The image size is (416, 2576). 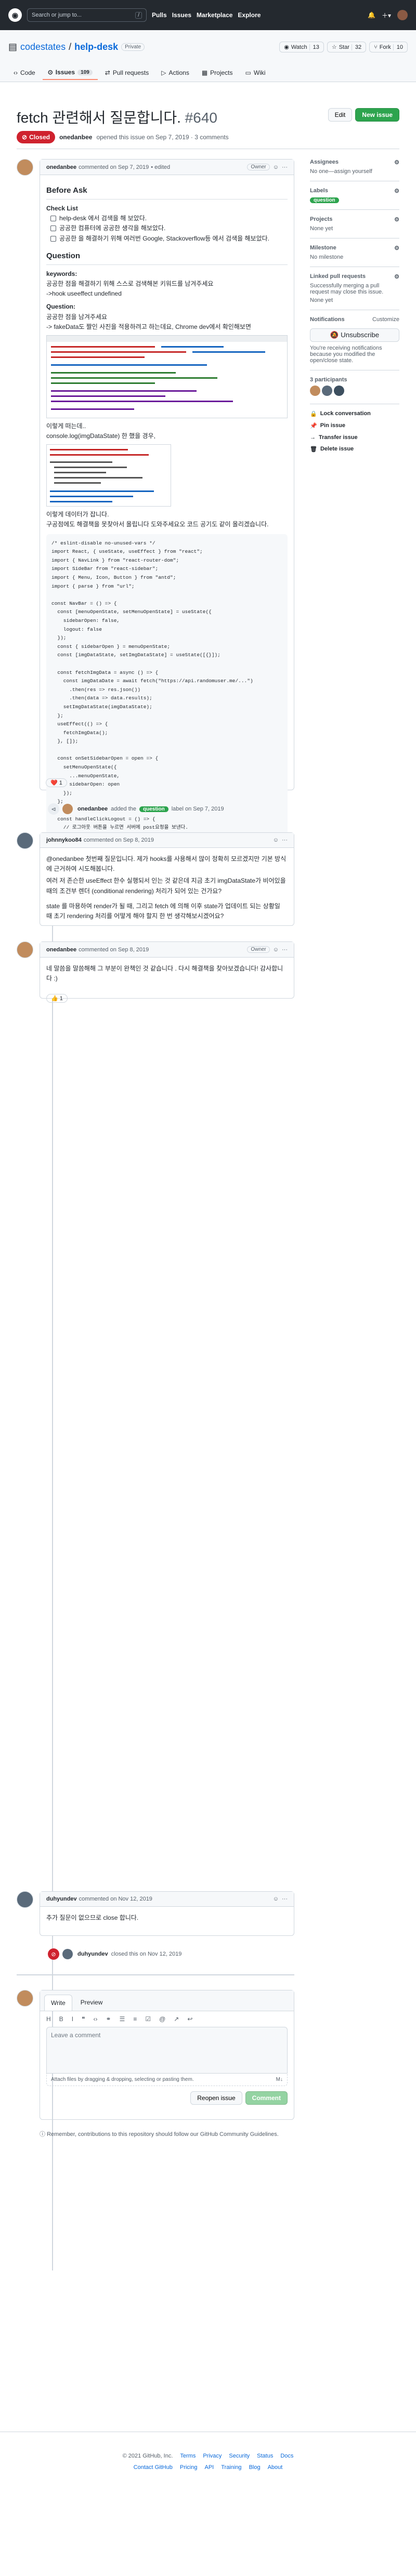 I want to click on tab-preview: Preview, so click(x=91, y=2003).